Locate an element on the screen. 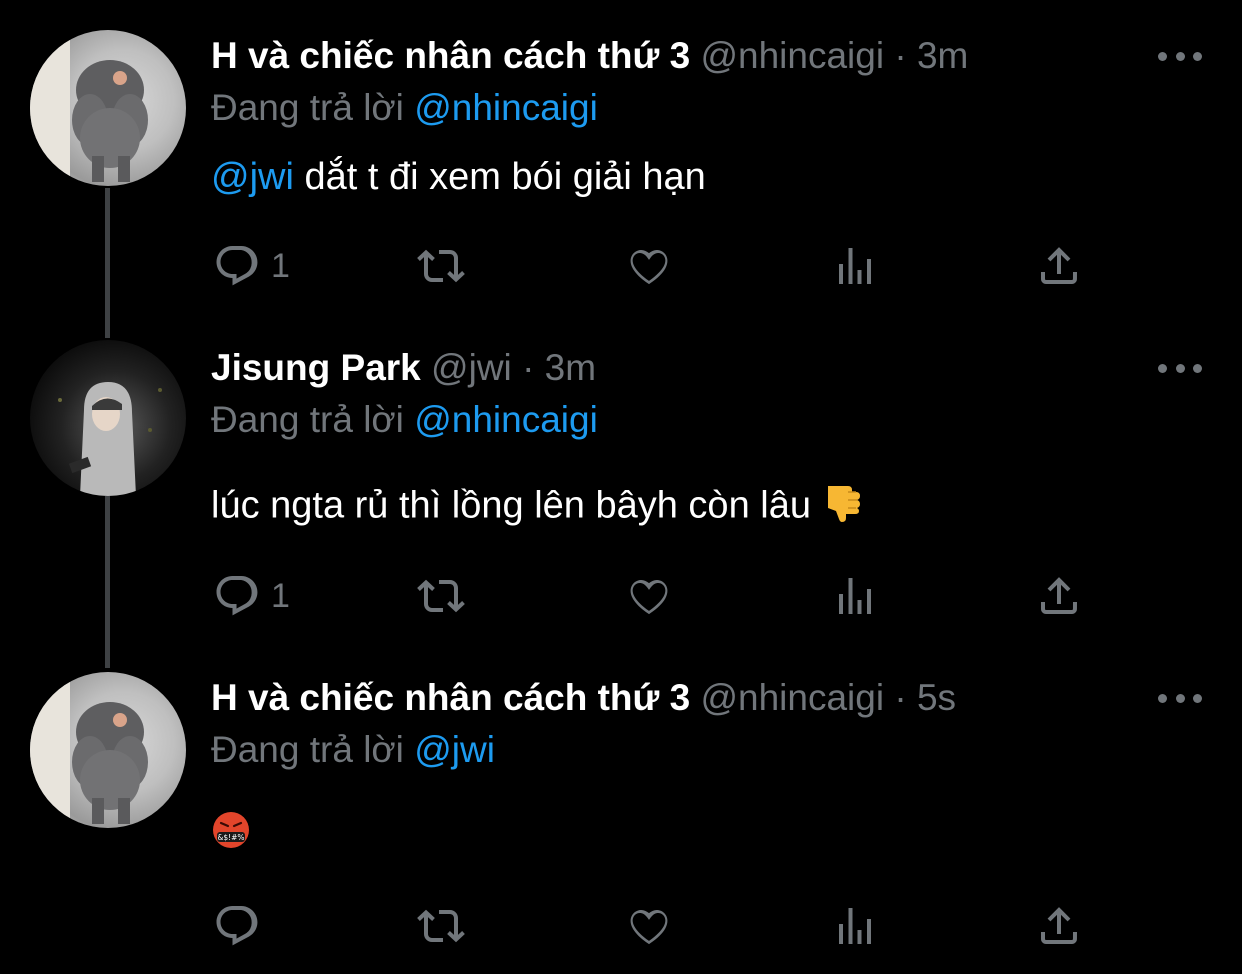 This screenshot has width=1242, height=974. mention-link: @jwi is located at coordinates (252, 177).